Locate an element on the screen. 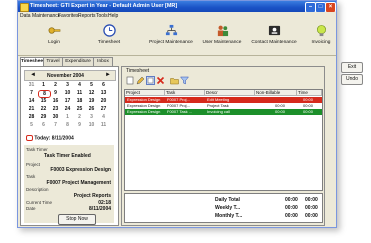  daily-total-label: Daily Total is located at coordinates (227, 200).